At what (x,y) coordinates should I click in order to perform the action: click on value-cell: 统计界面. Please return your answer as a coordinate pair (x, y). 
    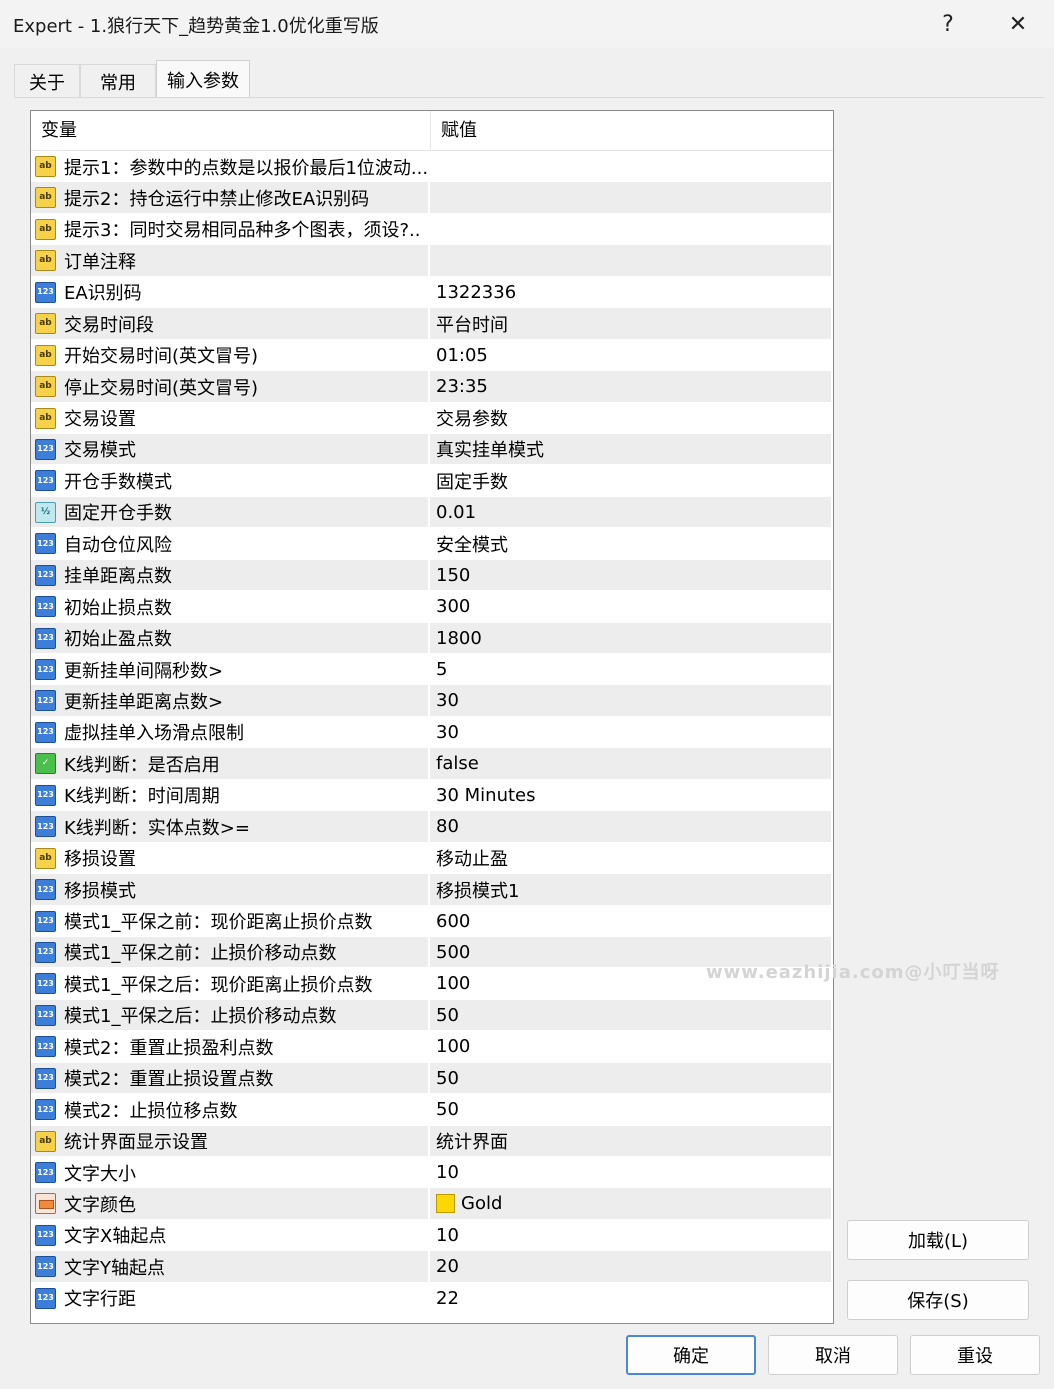
    Looking at the image, I should click on (631, 1141).